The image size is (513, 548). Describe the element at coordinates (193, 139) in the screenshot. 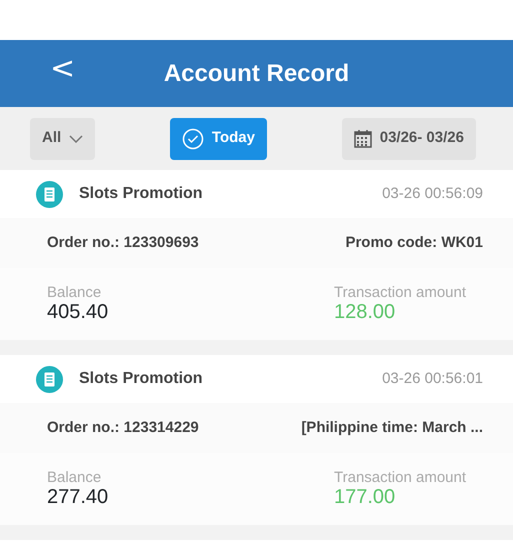

I see `check-circle-icon` at that location.